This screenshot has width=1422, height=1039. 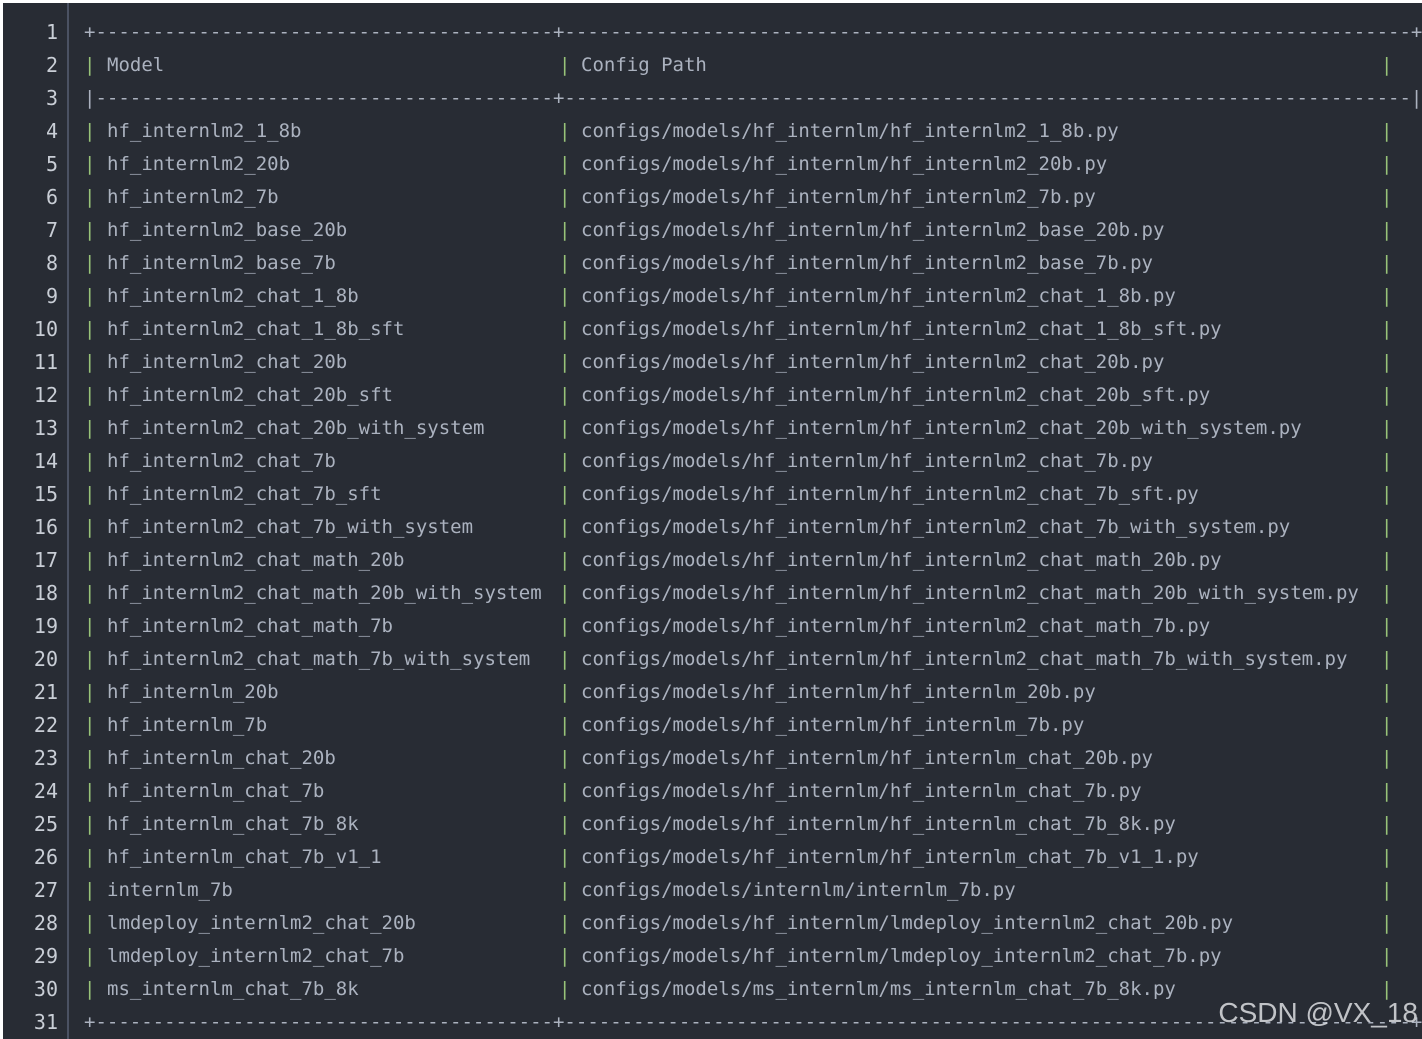 What do you see at coordinates (45, 395) in the screenshot?
I see `line-number: 12` at bounding box center [45, 395].